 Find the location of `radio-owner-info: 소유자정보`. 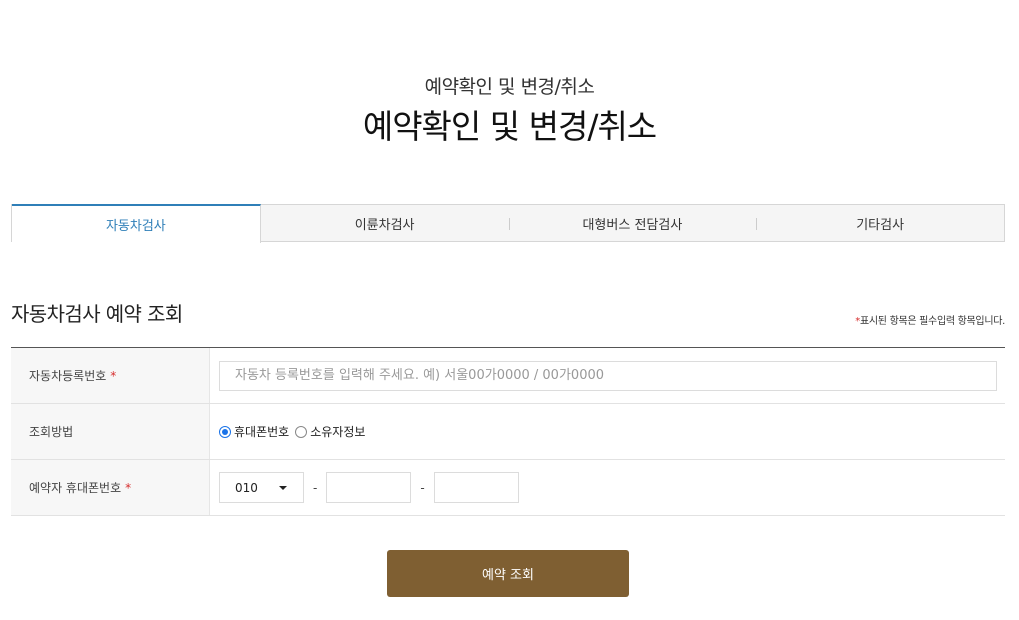

radio-owner-info: 소유자정보 is located at coordinates (330, 431).